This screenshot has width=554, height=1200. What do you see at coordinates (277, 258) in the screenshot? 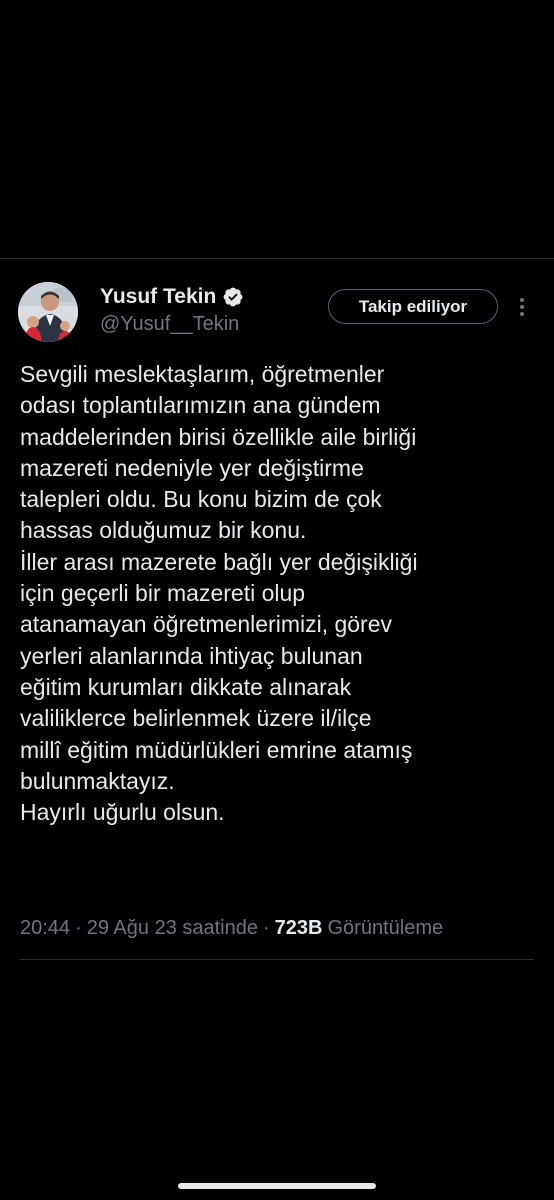
I see `top-divider` at bounding box center [277, 258].